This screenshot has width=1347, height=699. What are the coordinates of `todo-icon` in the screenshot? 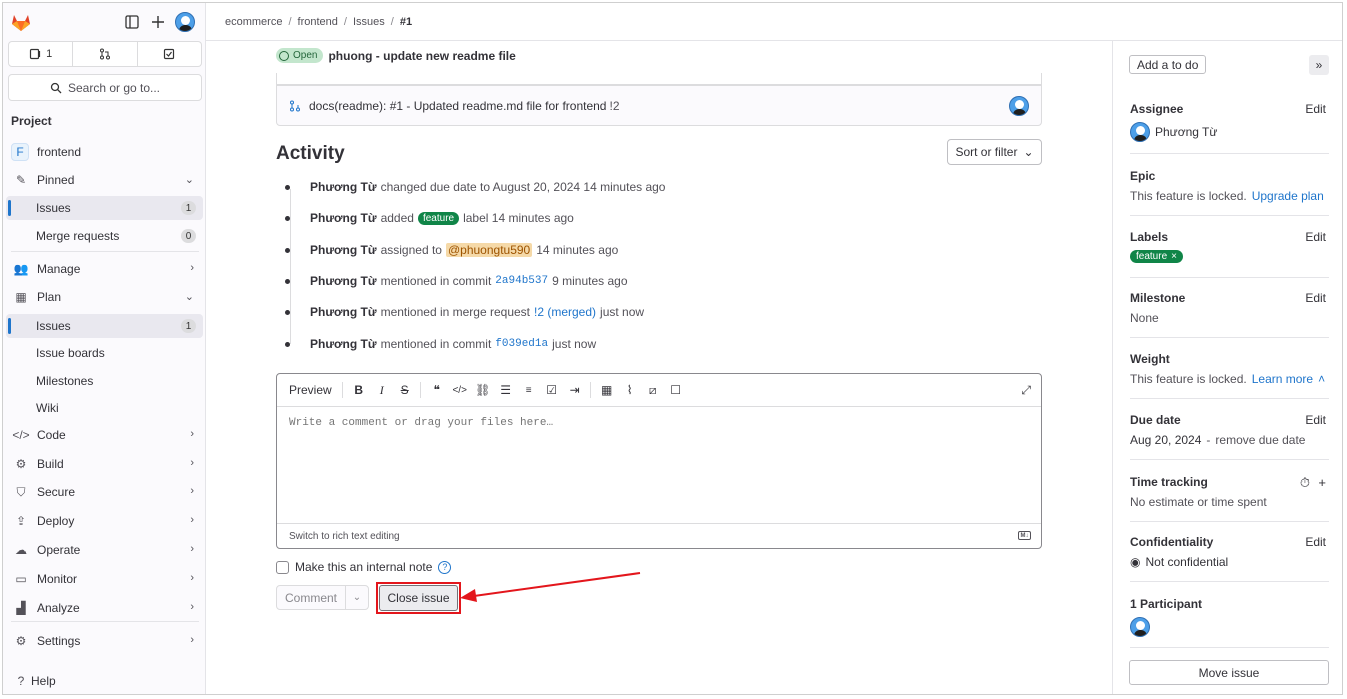 It's located at (169, 54).